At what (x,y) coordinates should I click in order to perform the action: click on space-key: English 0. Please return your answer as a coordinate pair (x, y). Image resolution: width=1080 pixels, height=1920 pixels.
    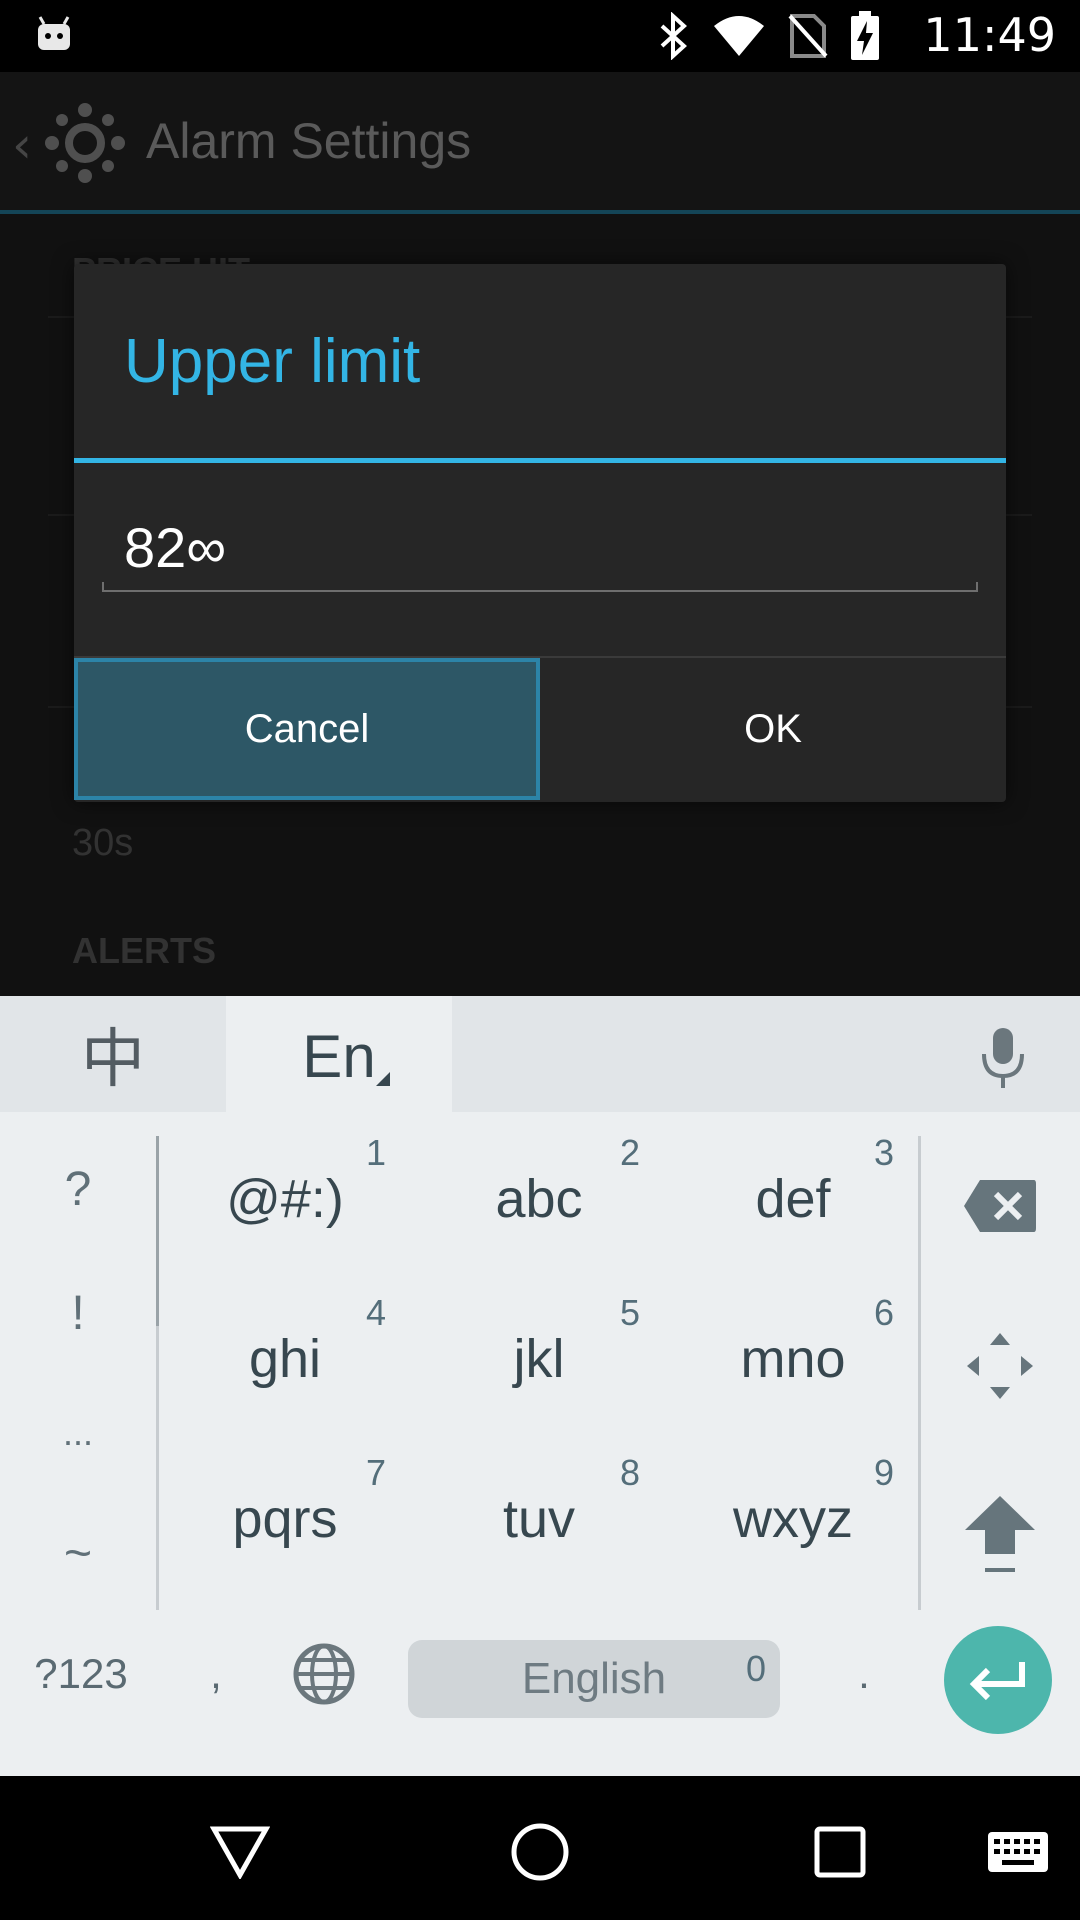
    Looking at the image, I should click on (594, 1679).